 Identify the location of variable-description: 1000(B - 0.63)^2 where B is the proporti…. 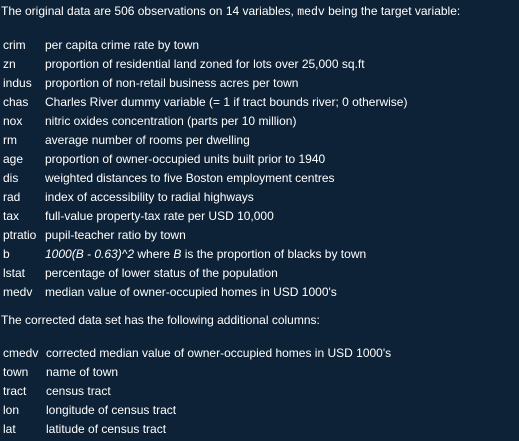
(225, 254).